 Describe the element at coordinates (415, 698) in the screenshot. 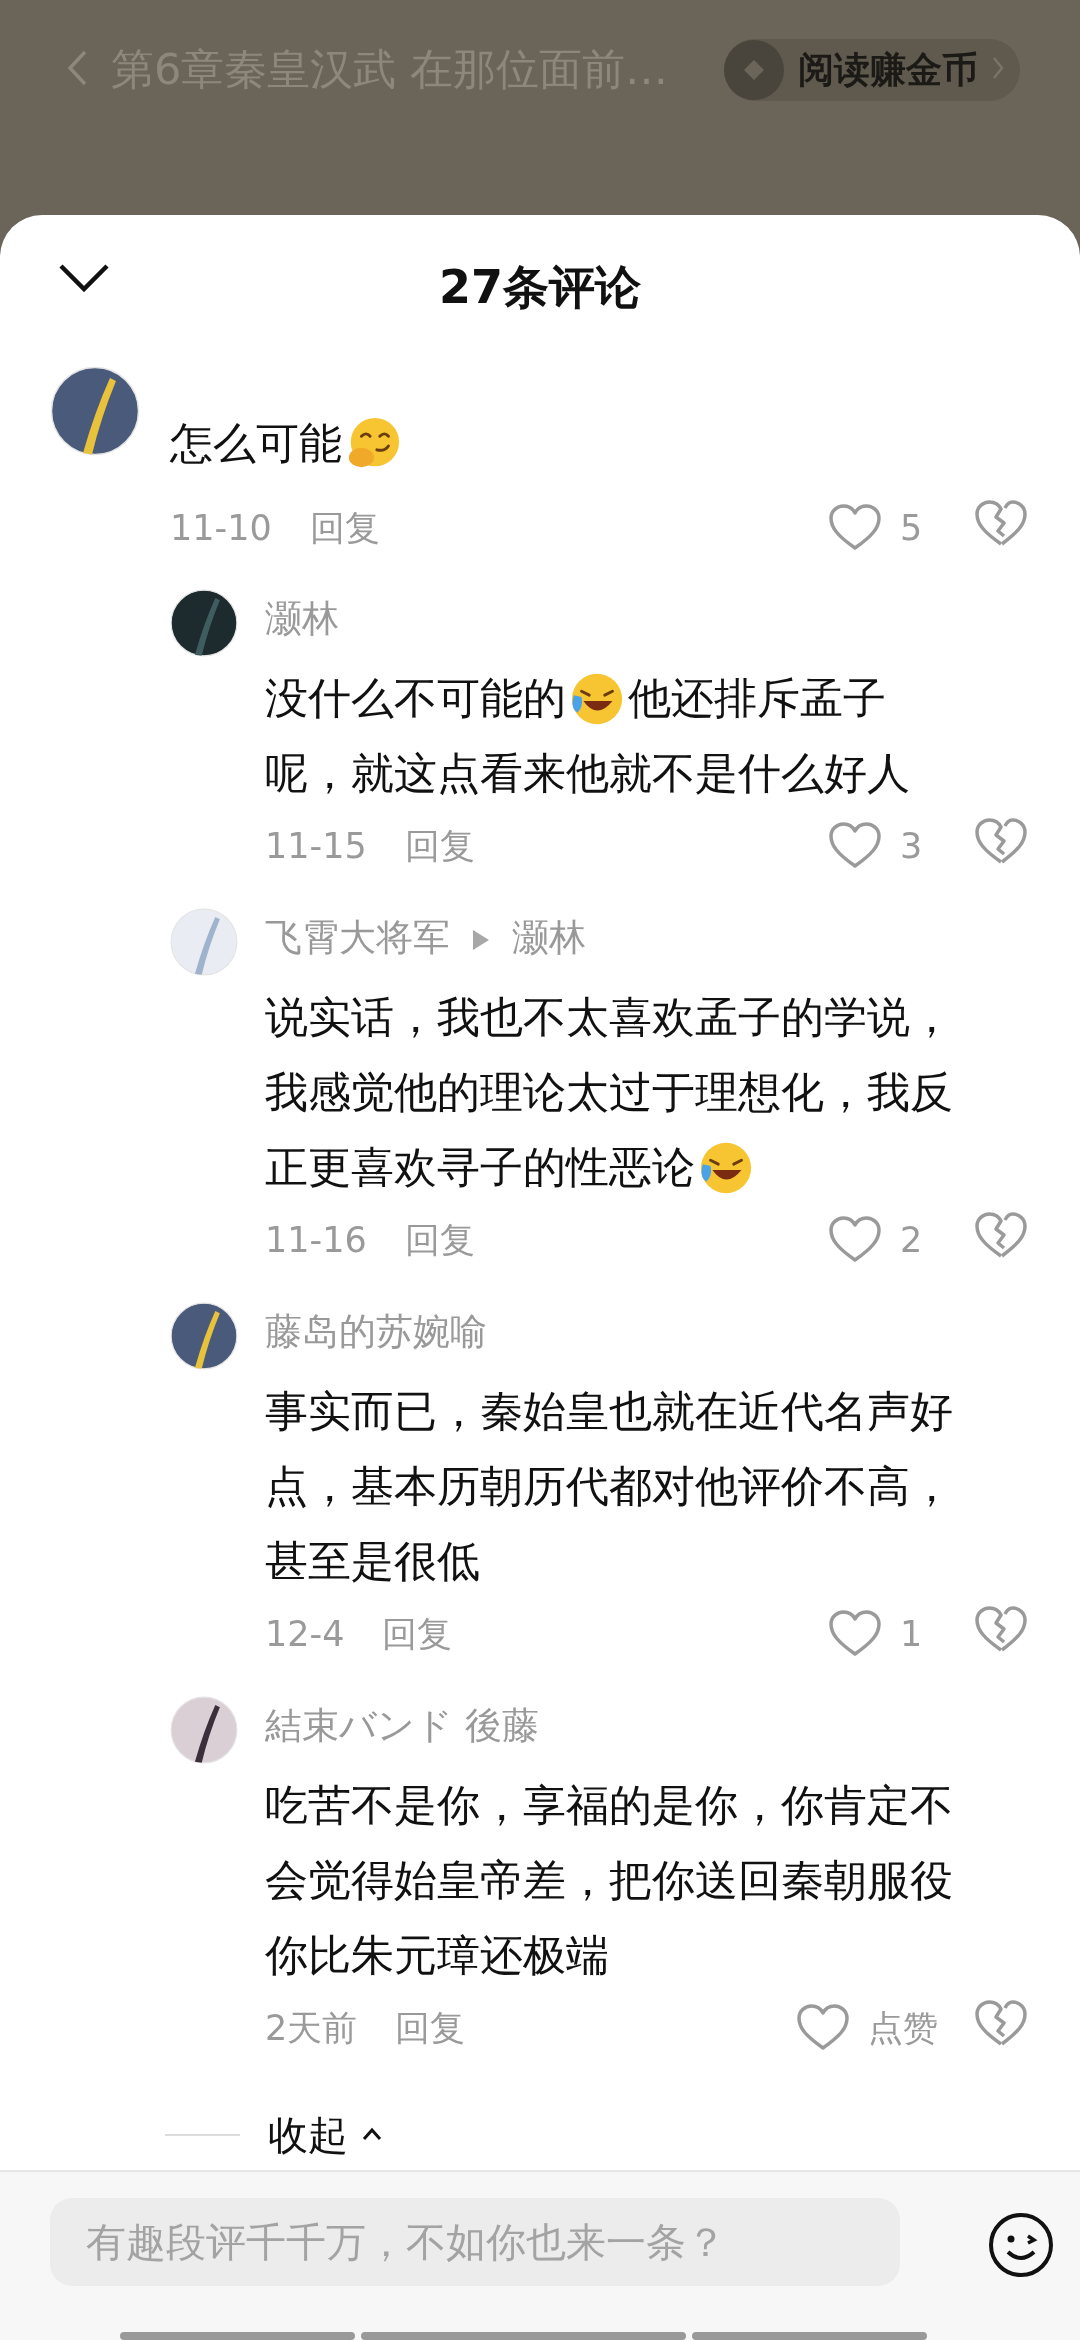

I see `comment-text: 没什么不可能的` at that location.